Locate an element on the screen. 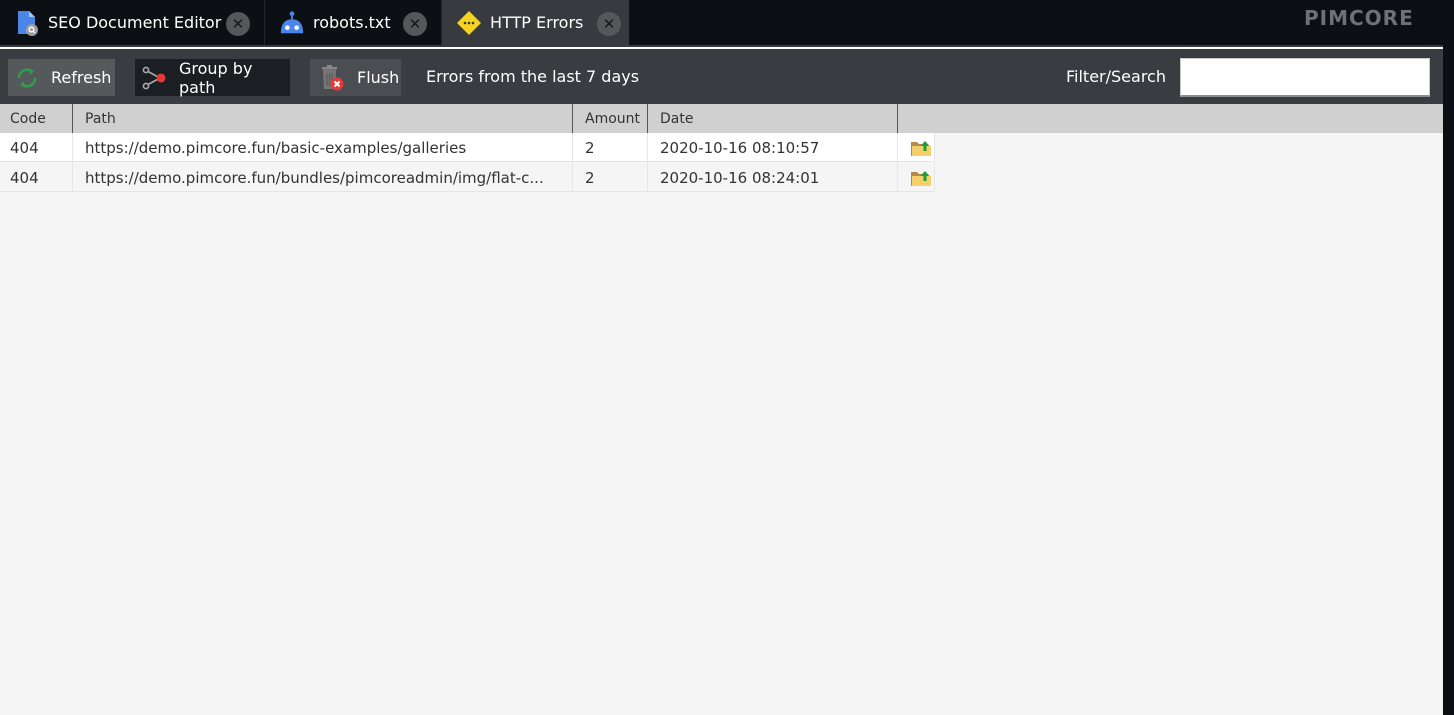 The height and width of the screenshot is (715, 1454). status-text: Errors from the last 7 days is located at coordinates (533, 76).